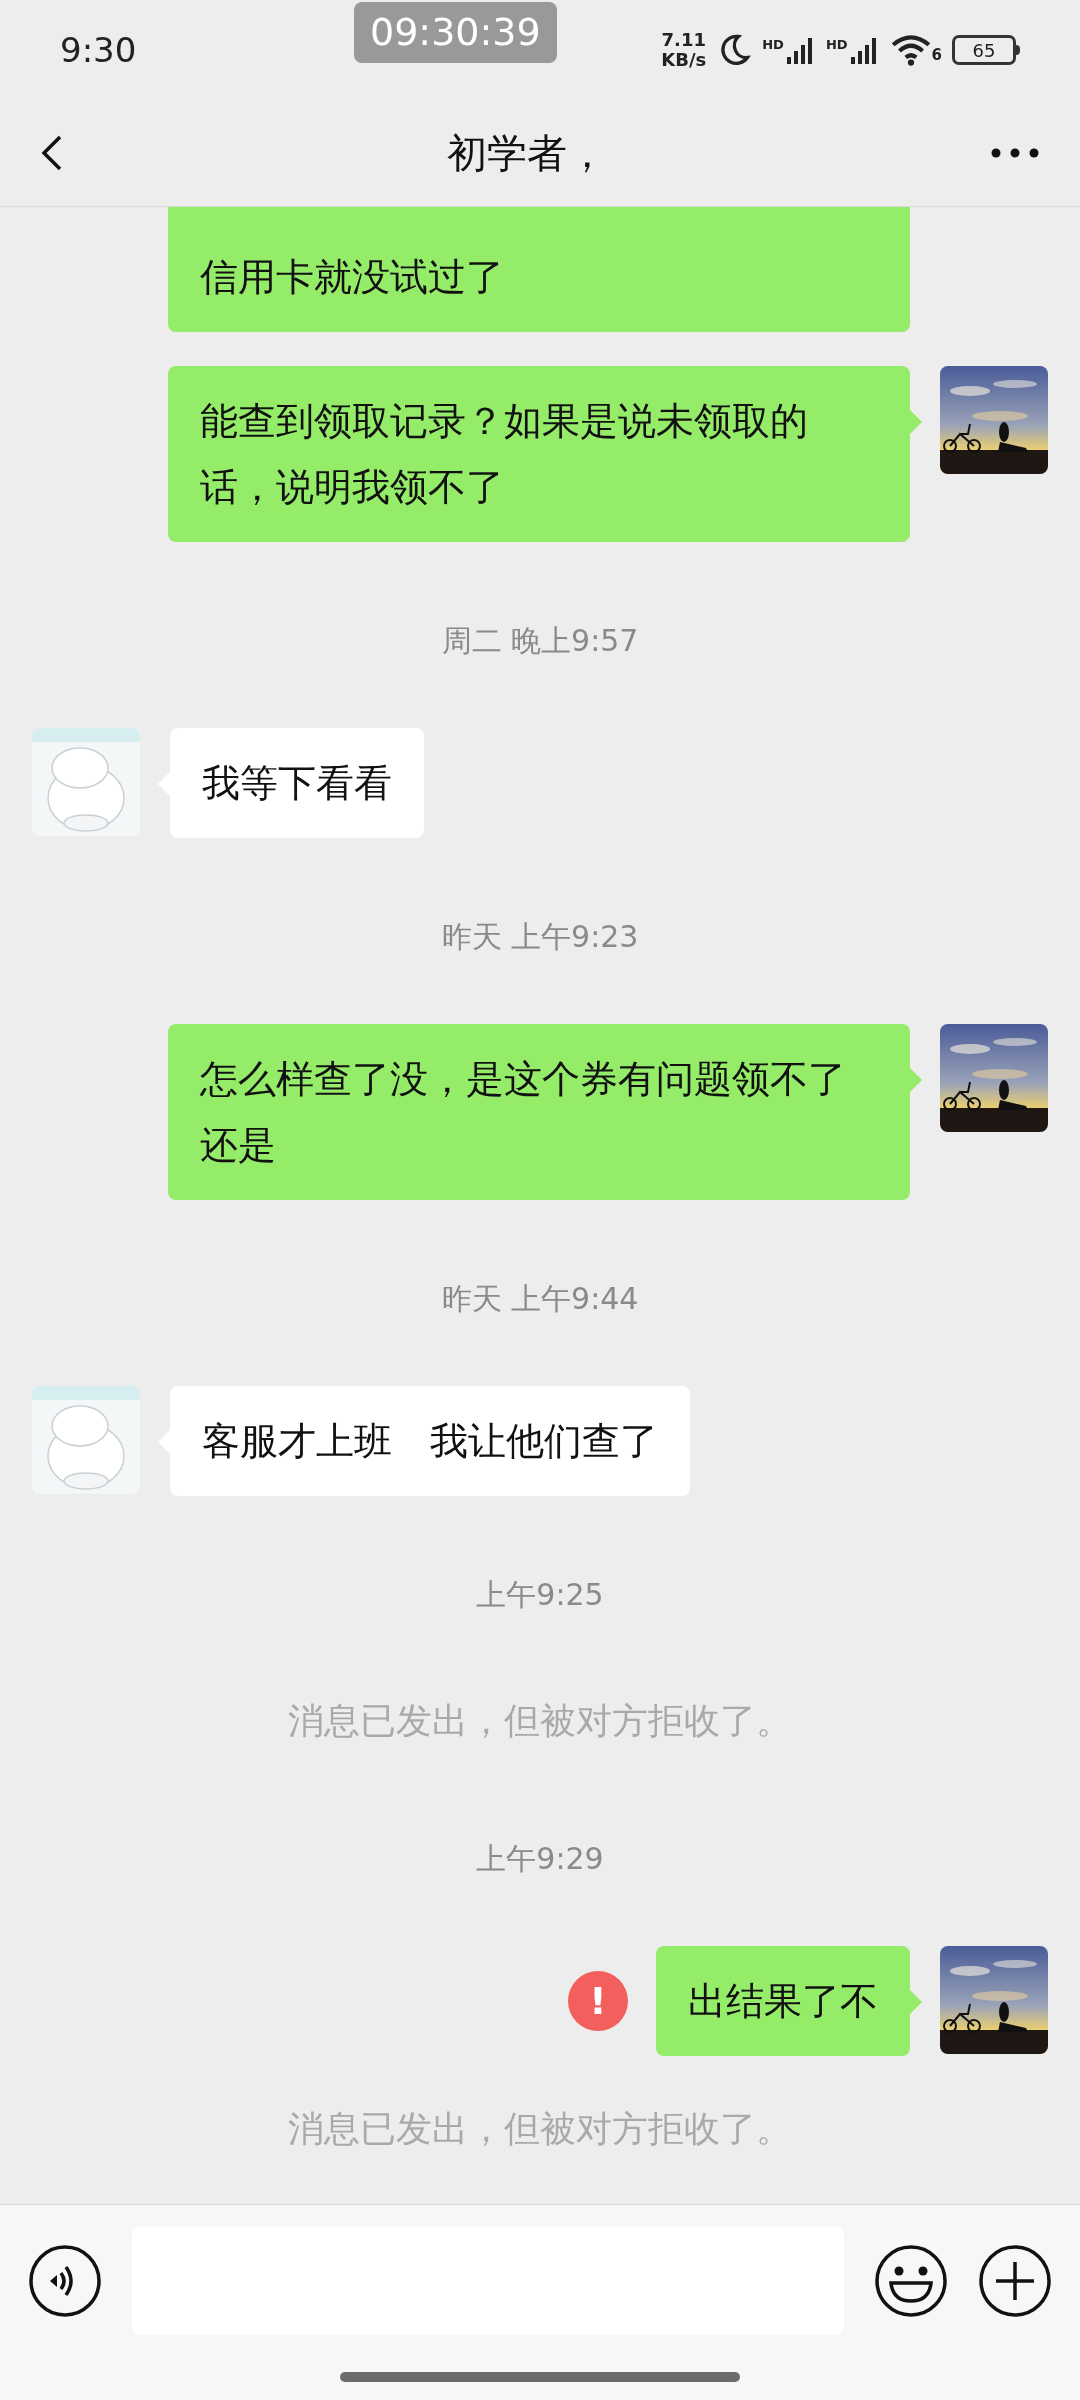 The image size is (1080, 2400). I want to click on emoji-icon, so click(911, 2281).